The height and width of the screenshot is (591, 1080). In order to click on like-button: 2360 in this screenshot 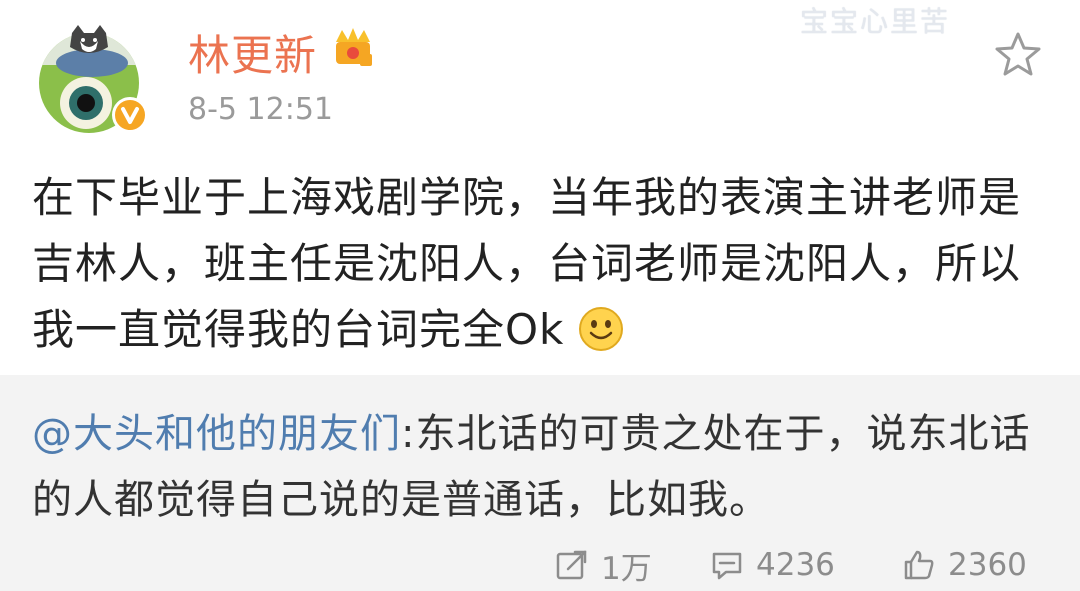, I will do `click(964, 565)`.